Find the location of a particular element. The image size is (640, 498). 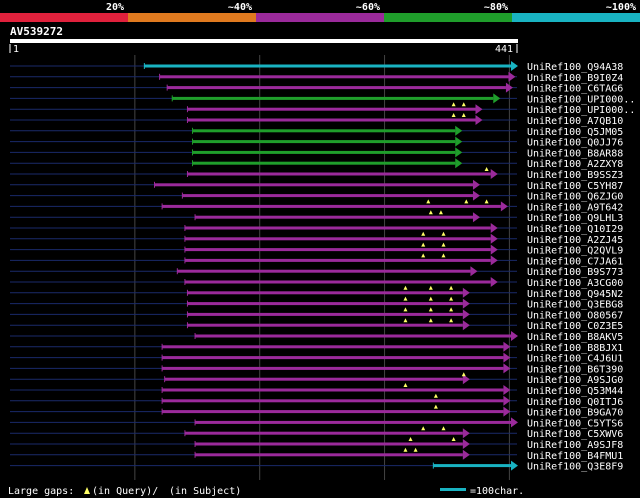

hit-row: UniRef100_O80567 is located at coordinates (316, 314).